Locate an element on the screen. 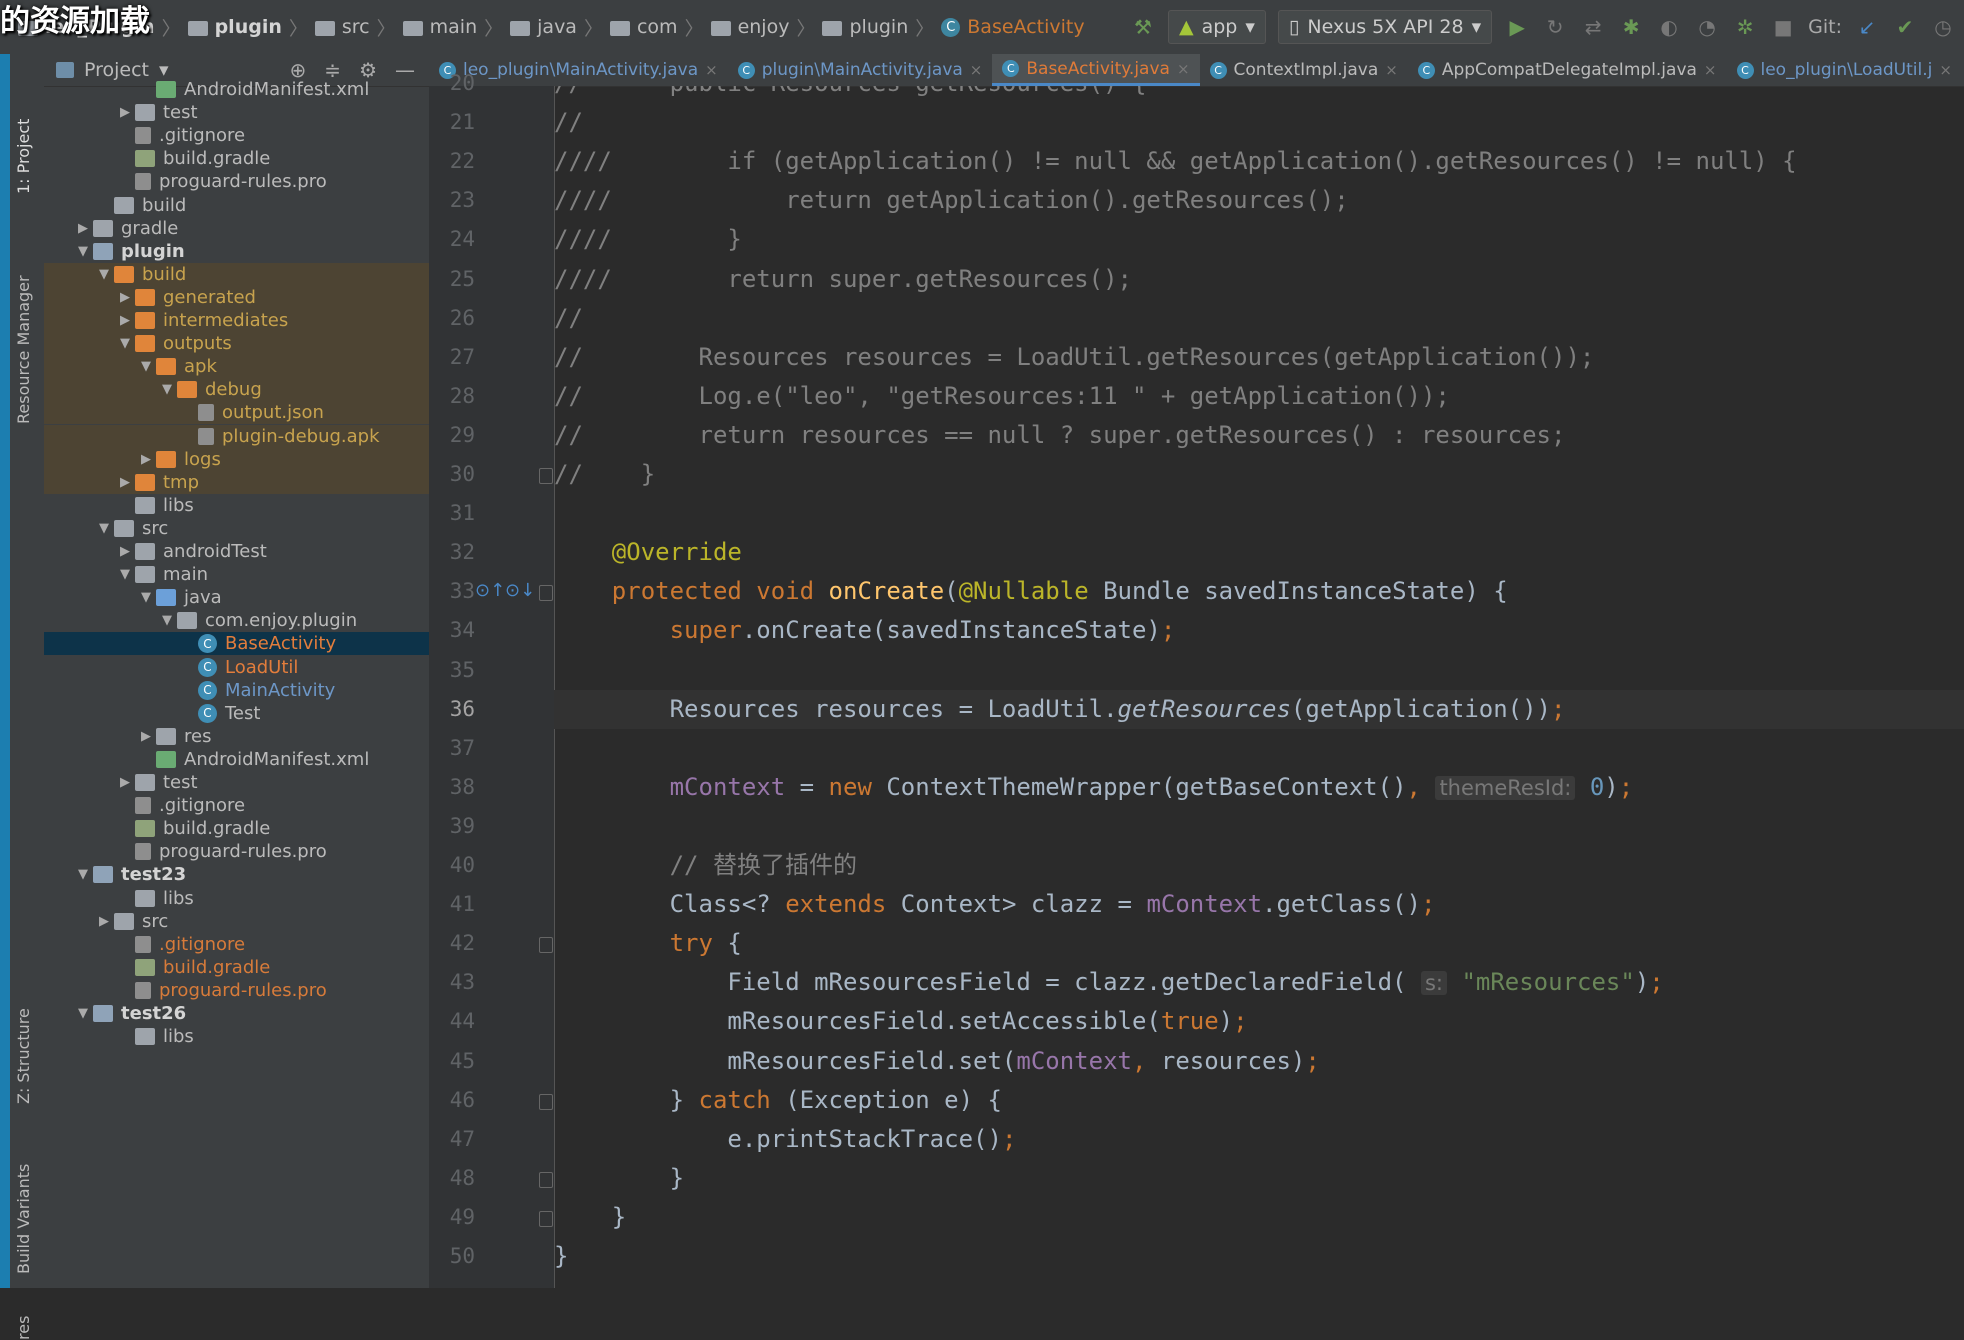 This screenshot has height=1340, width=1964. tree-item: ▼ test26 is located at coordinates (236, 1013).